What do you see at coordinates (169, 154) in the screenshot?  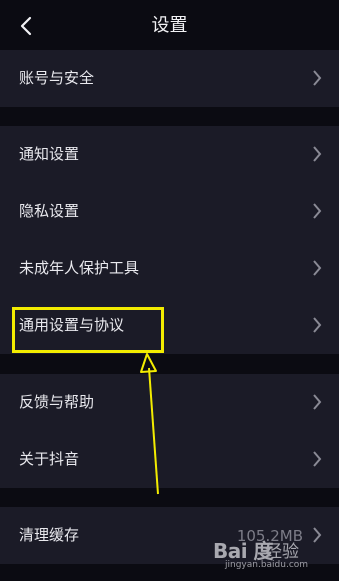 I see `settings-item-notifications: 通知设置` at bounding box center [169, 154].